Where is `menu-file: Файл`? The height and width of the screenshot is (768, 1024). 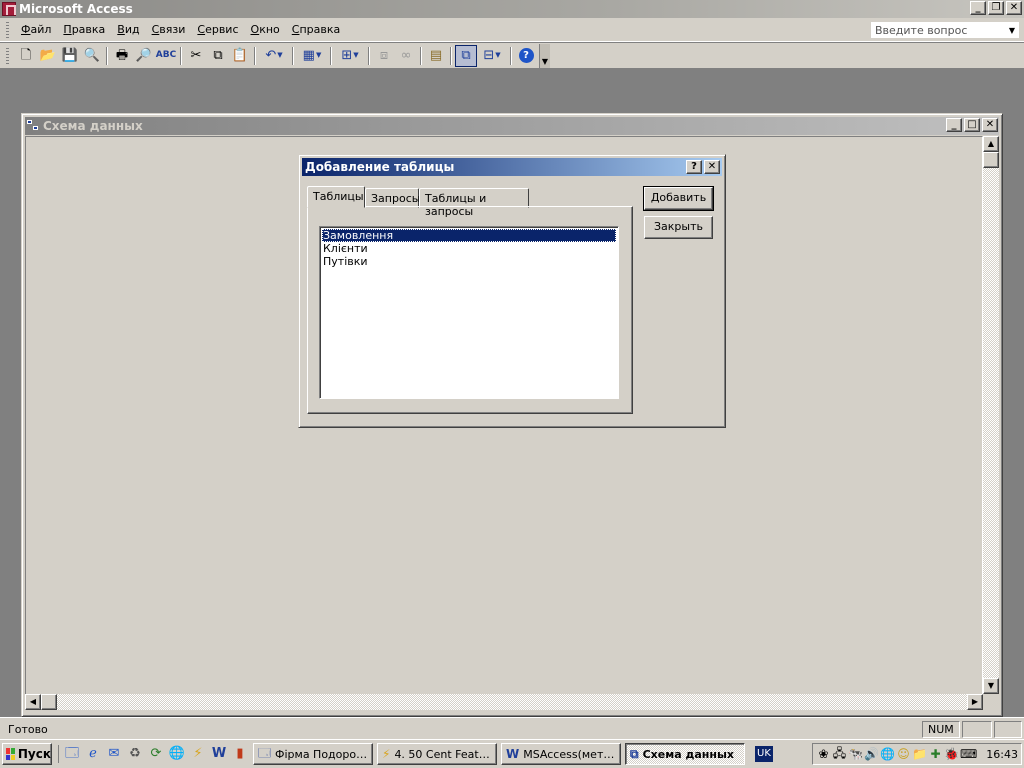
menu-file: Файл is located at coordinates (36, 29).